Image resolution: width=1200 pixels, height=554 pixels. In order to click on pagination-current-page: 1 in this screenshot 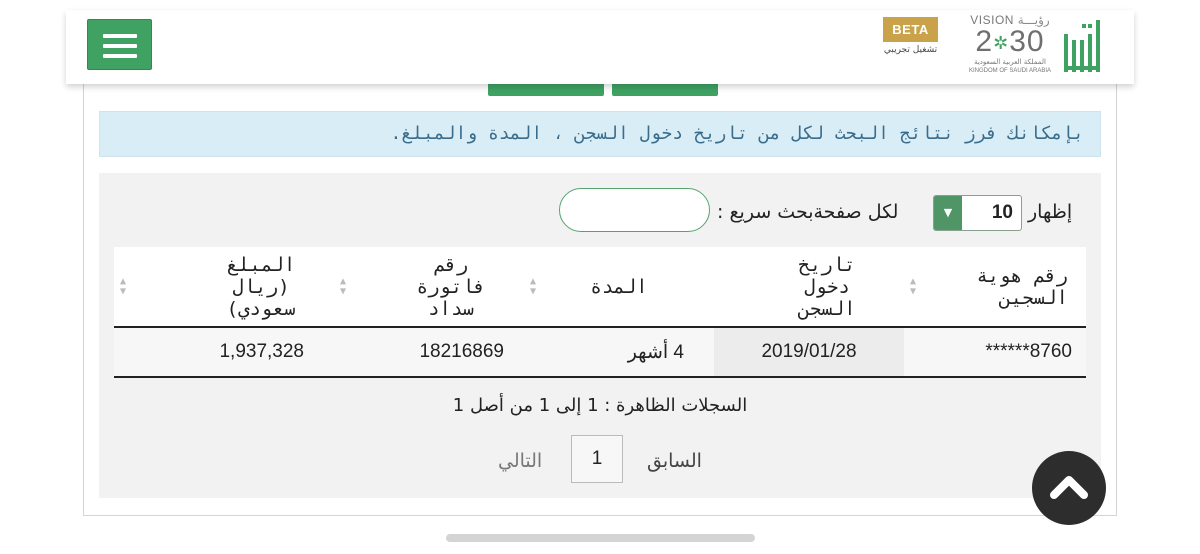, I will do `click(597, 459)`.